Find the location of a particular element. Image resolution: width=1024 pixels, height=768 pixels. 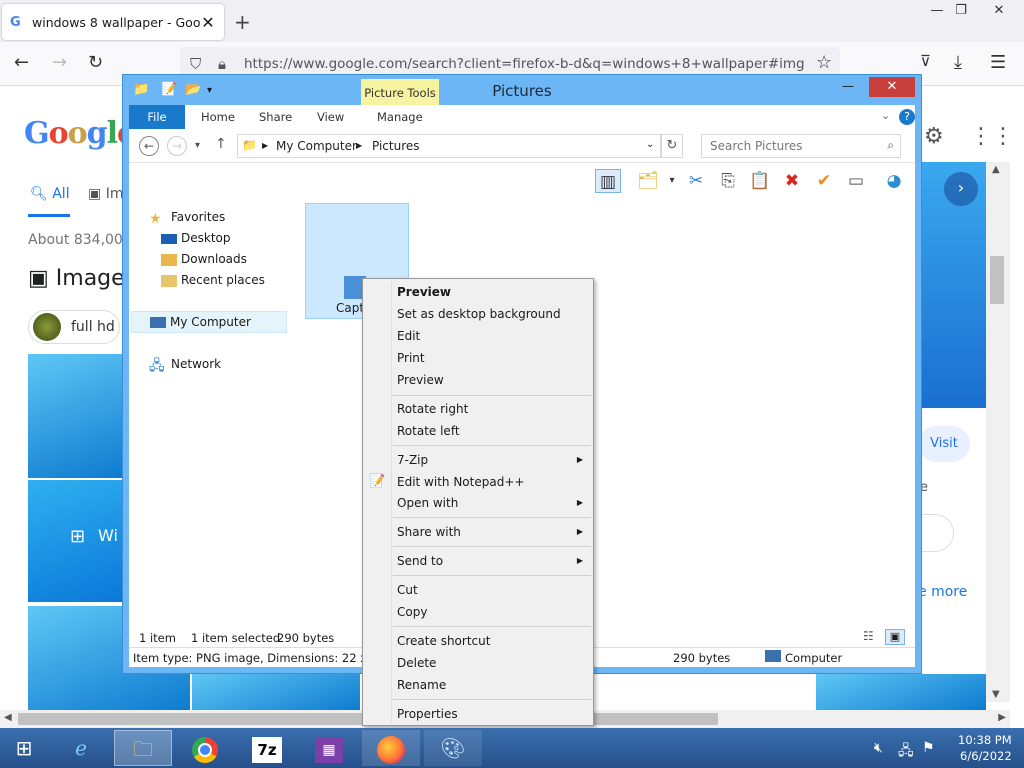

menu-item-7zip: 7-Zip ▶ is located at coordinates (478, 460).